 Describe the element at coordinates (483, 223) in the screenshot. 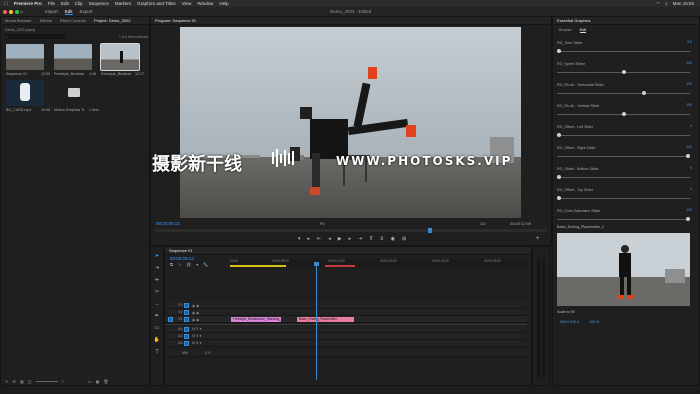

I see `quality-dropdown: 1/2` at that location.